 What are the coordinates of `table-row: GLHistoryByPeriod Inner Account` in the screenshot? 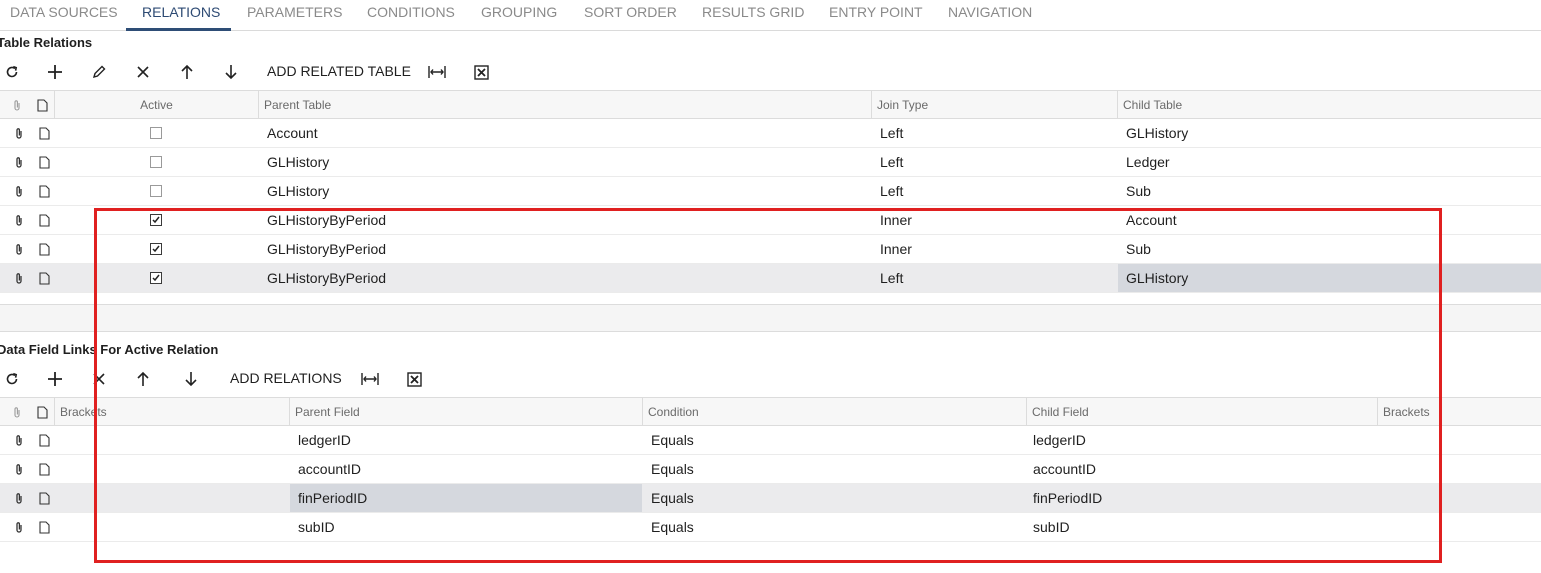 It's located at (770, 220).